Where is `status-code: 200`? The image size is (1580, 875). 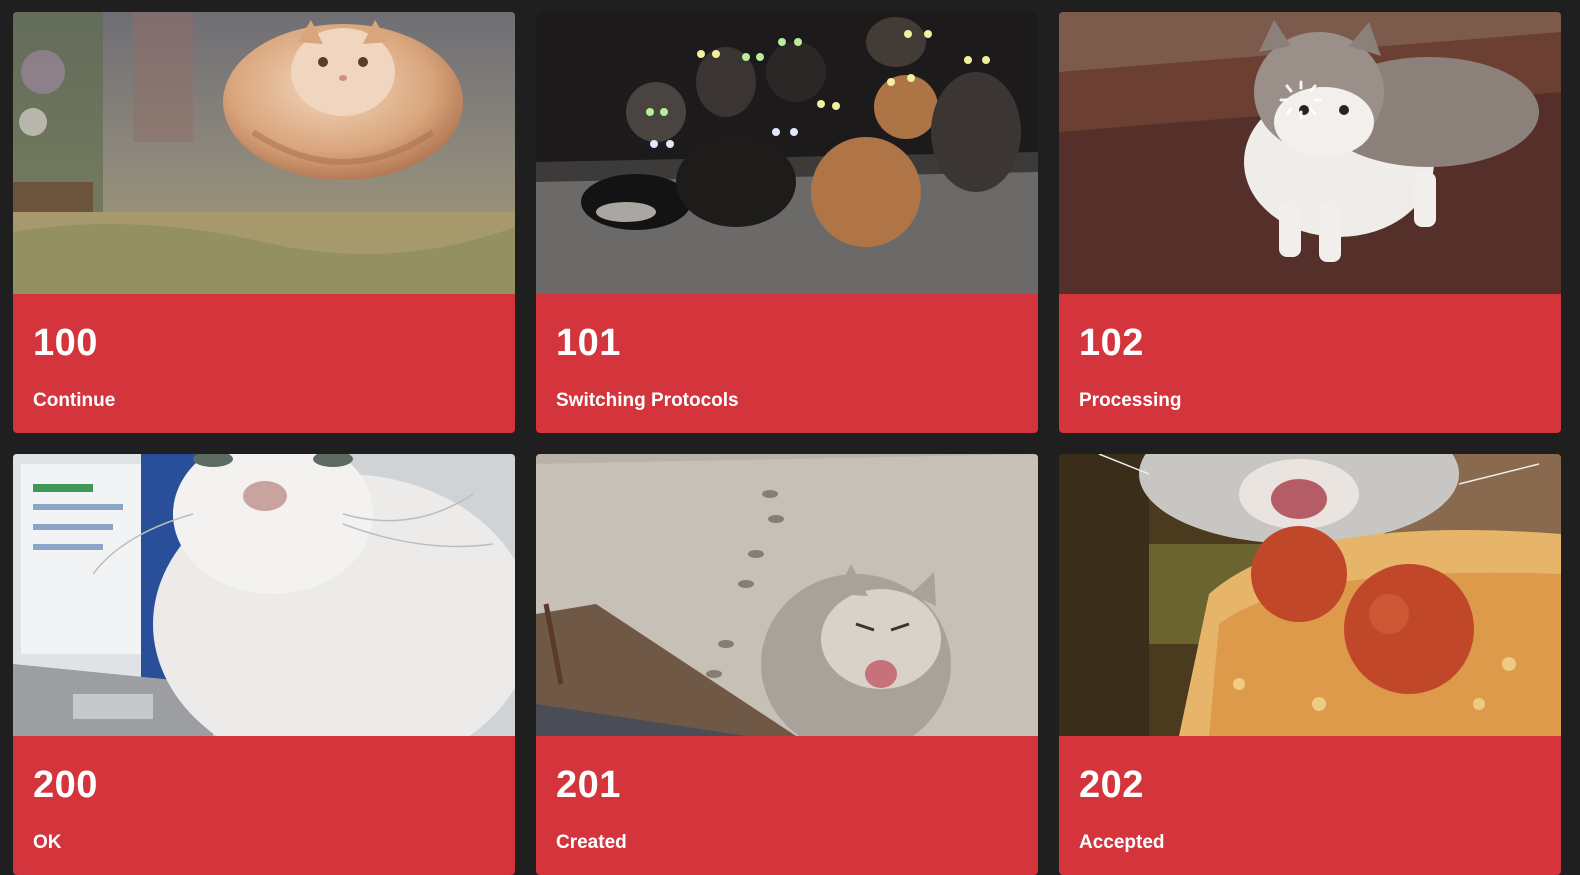
status-code: 200 is located at coordinates (65, 785).